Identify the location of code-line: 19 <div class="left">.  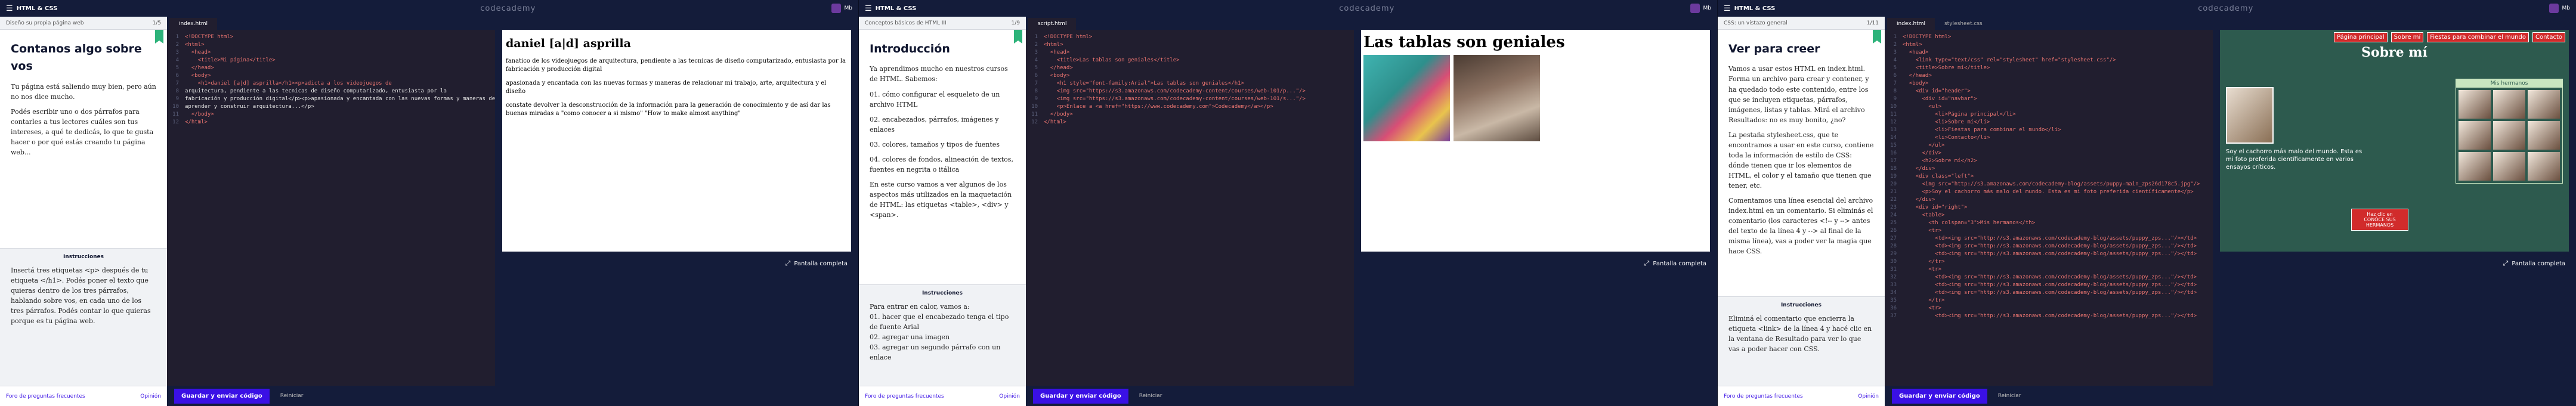
(2049, 177).